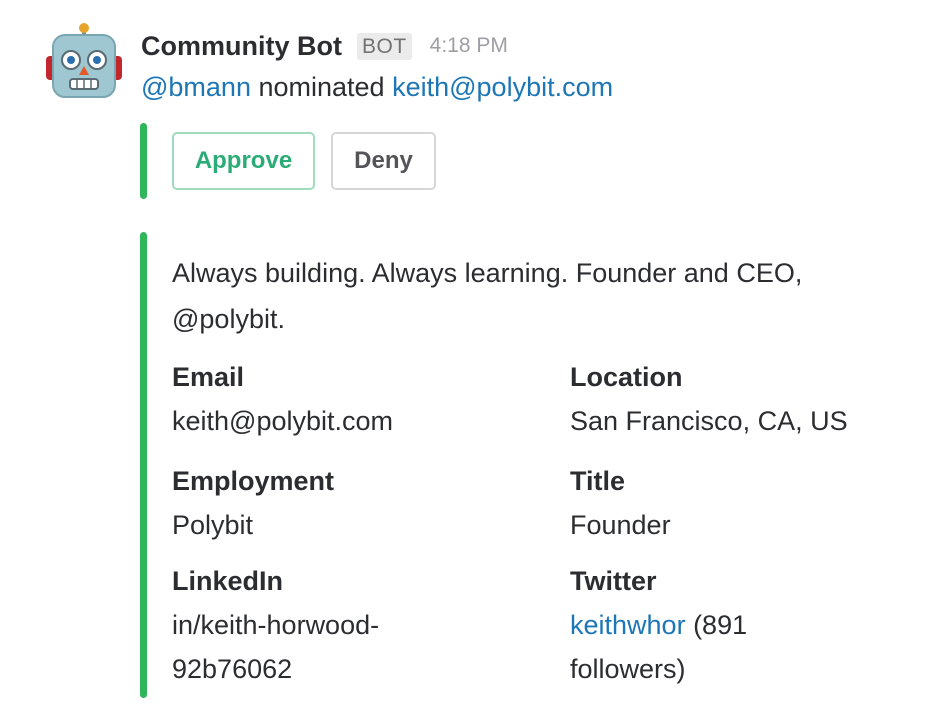  I want to click on field-location: Location San Francisco, CA, US, so click(720, 399).